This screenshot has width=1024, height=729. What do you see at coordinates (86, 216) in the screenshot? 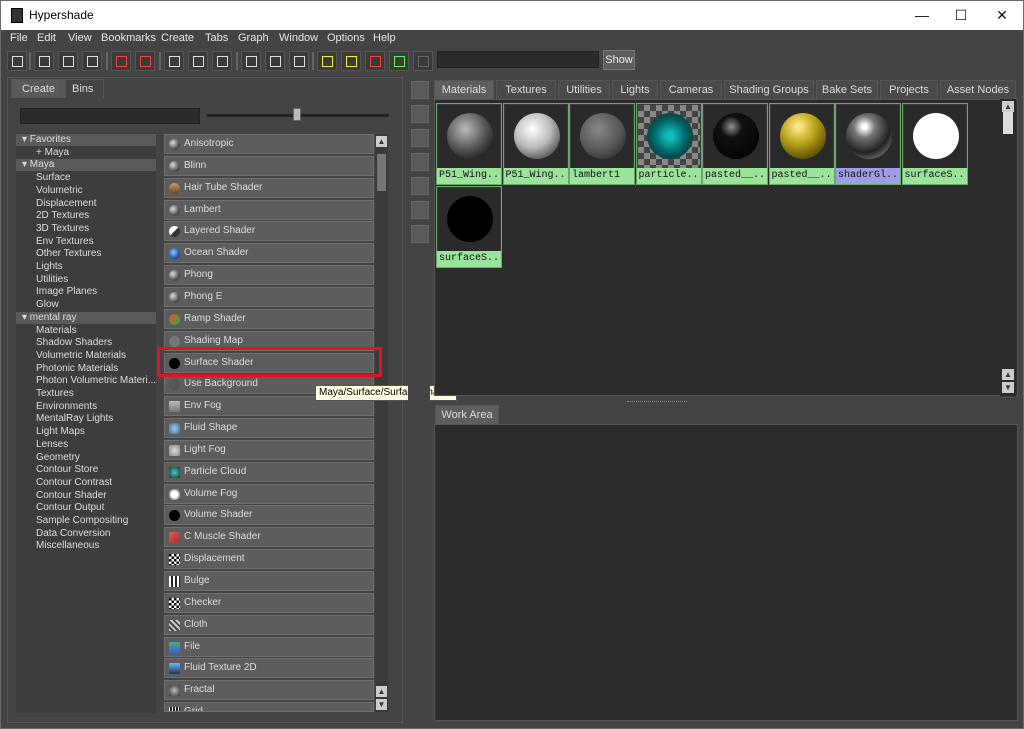
I see `tree-category-item: 2D Textures` at bounding box center [86, 216].